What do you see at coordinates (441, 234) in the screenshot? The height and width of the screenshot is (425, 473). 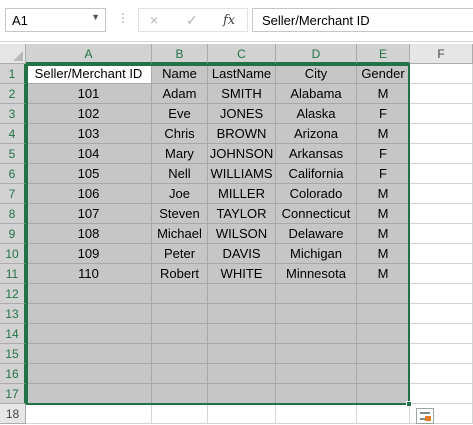 I see `cell-f9` at bounding box center [441, 234].